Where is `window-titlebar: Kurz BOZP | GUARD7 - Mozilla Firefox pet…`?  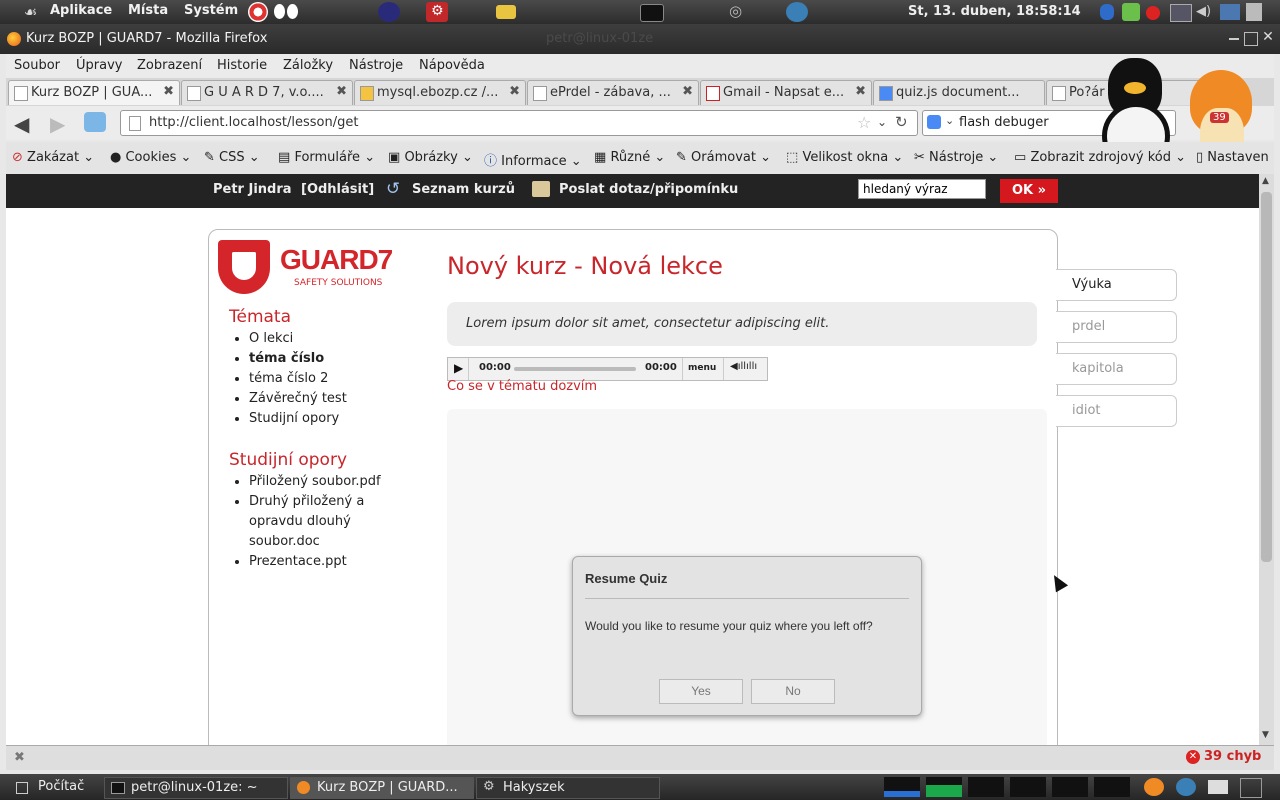
window-titlebar: Kurz BOZP | GUARD7 - Mozilla Firefox pet… is located at coordinates (640, 39).